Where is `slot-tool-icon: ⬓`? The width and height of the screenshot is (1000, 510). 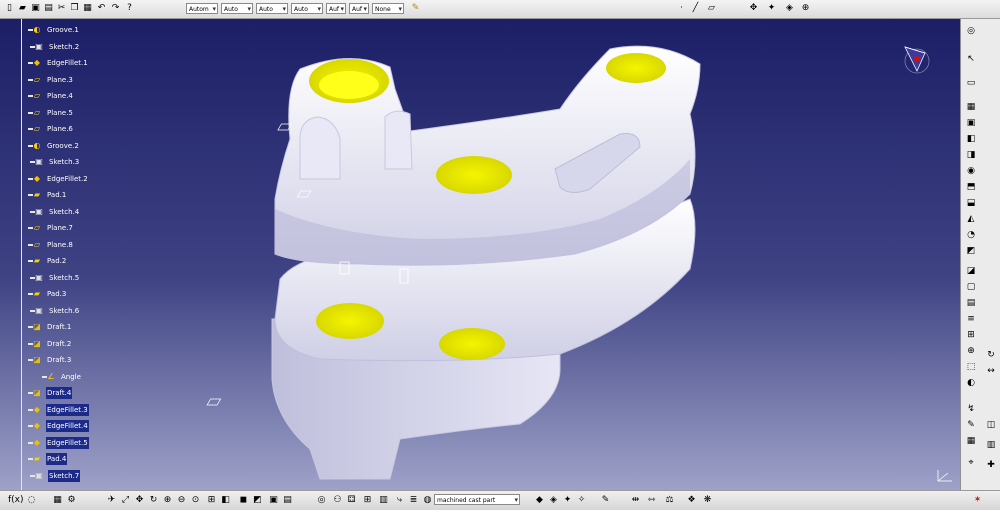 slot-tool-icon: ⬓ is located at coordinates (971, 203).